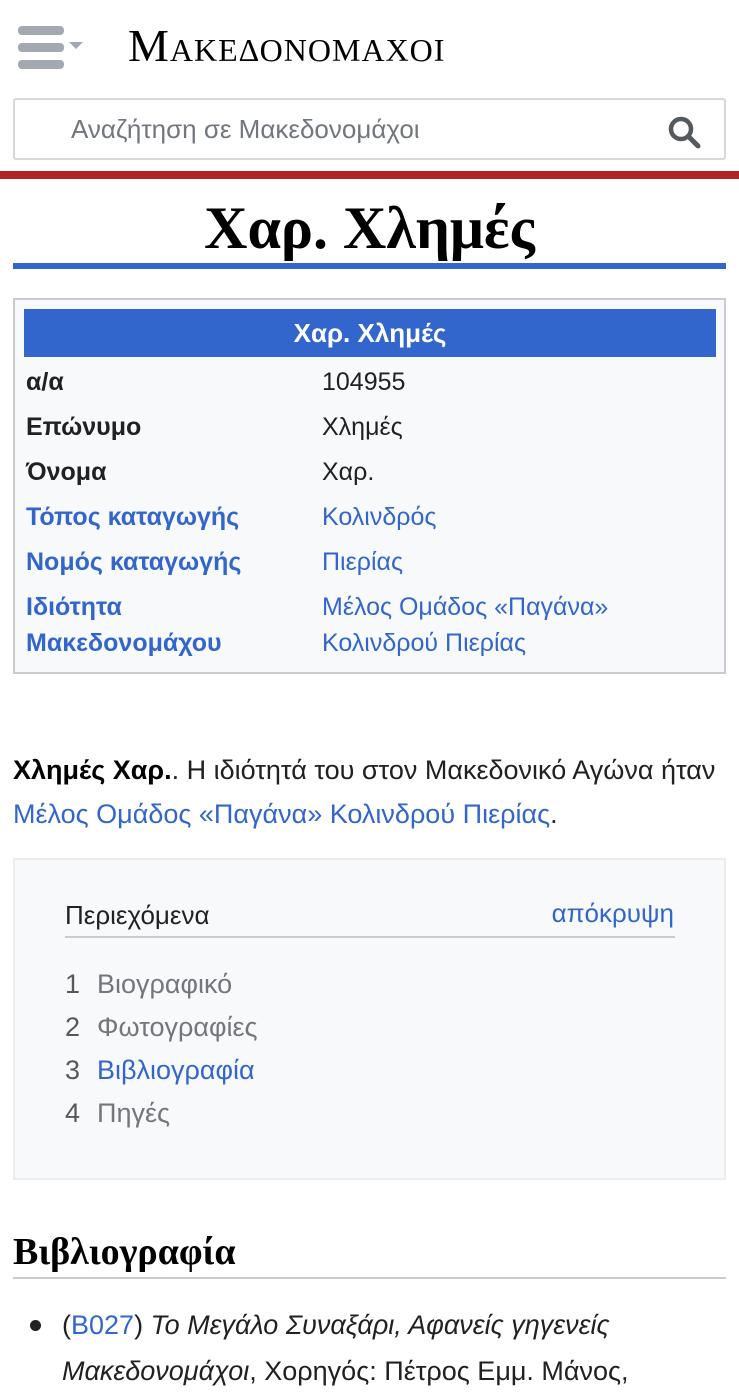 This screenshot has width=739, height=1400. What do you see at coordinates (364, 382) in the screenshot?
I see `infobox-value: 104955` at bounding box center [364, 382].